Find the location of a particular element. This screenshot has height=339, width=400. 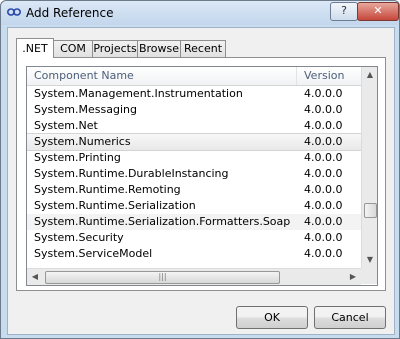

list-item: System.Messaging 4.0.0.0 is located at coordinates (194, 110).